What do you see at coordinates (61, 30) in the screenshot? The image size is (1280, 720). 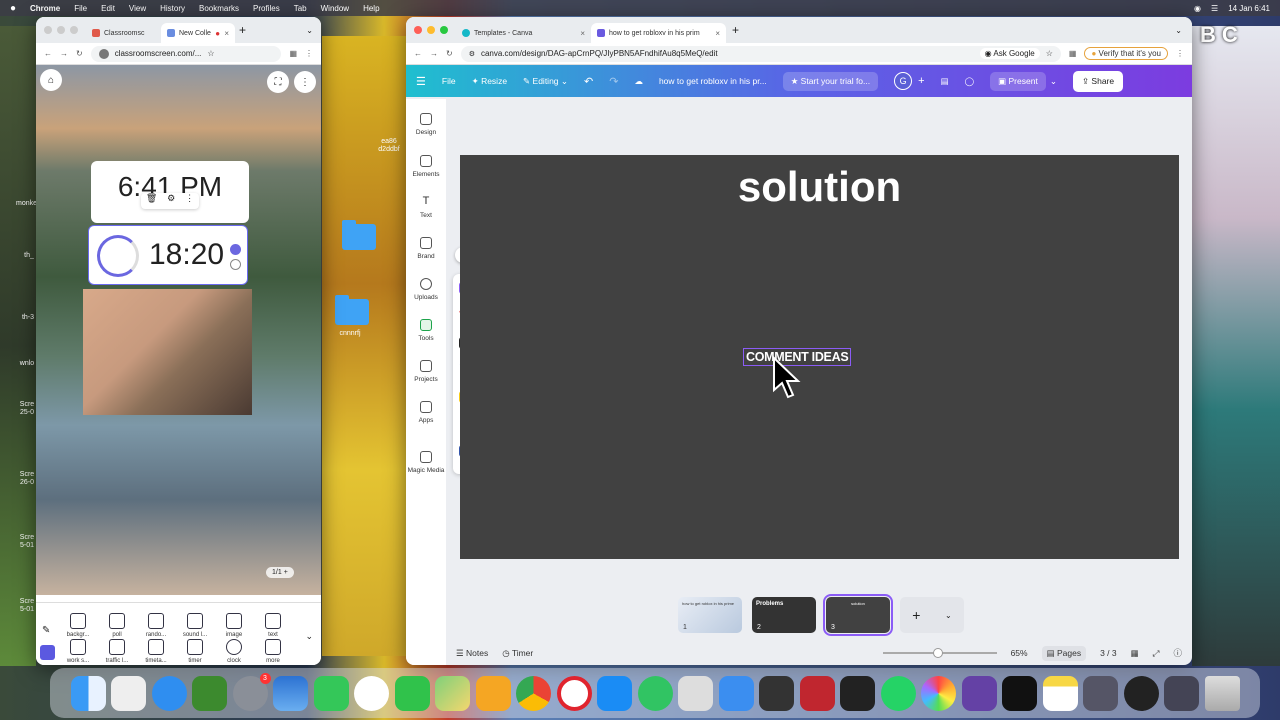 I see `minimize-window-button` at bounding box center [61, 30].